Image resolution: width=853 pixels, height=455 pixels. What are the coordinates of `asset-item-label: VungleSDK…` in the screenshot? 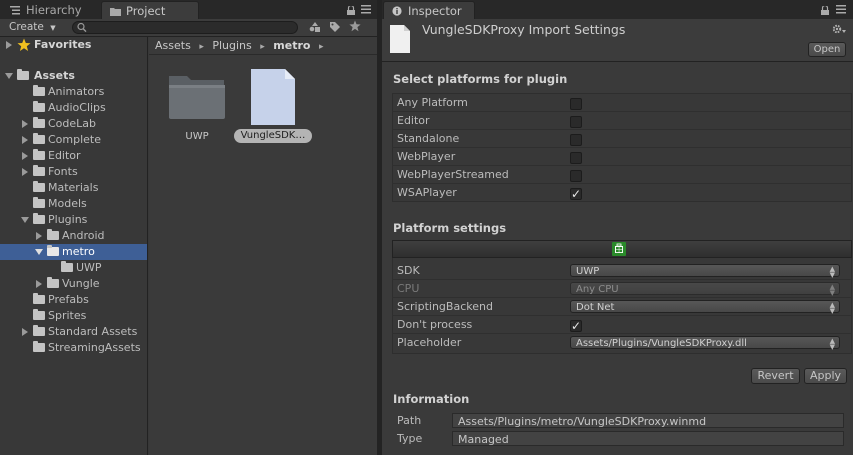 It's located at (273, 136).